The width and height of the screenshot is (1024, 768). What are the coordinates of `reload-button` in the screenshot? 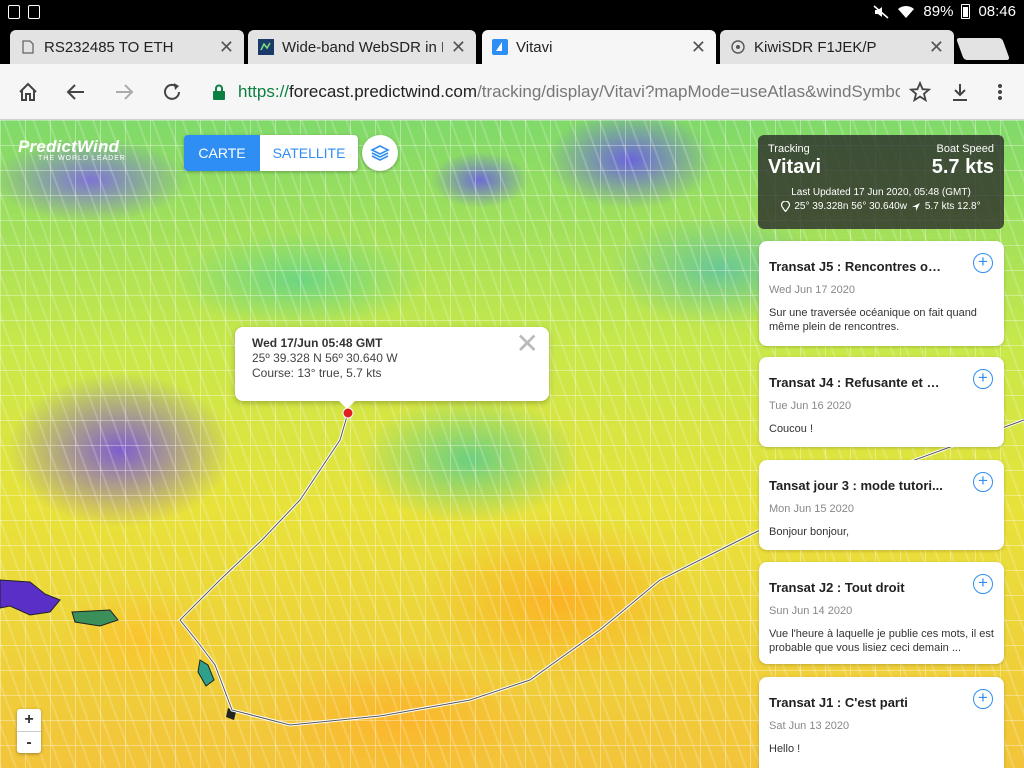 It's located at (172, 92).